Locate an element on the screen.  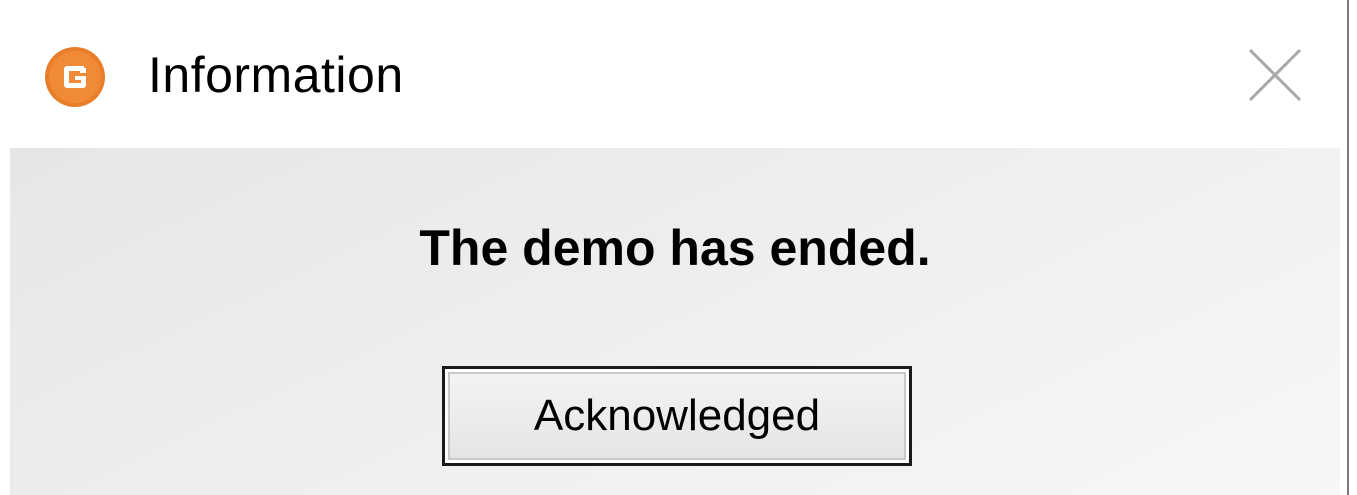
app-logo-icon is located at coordinates (75, 77).